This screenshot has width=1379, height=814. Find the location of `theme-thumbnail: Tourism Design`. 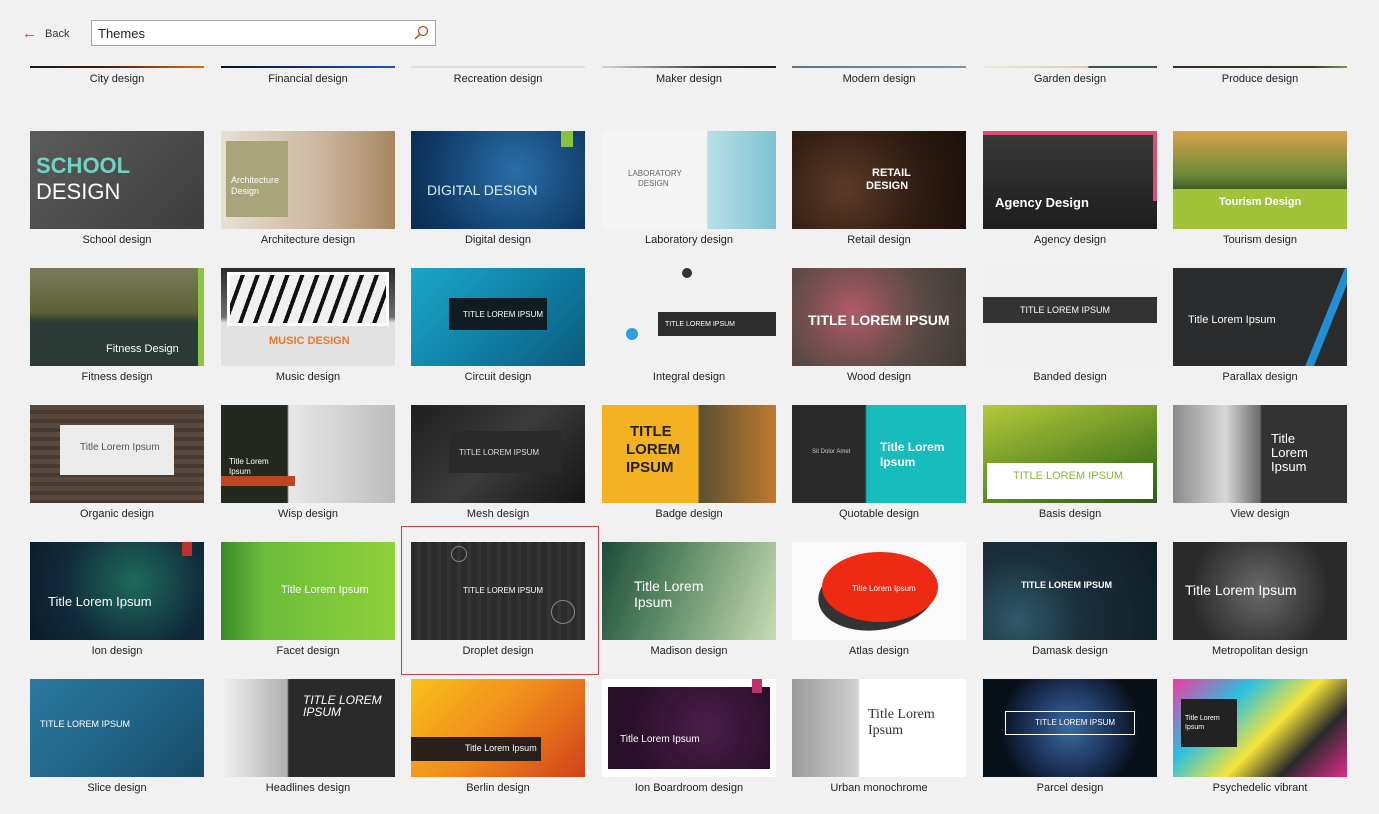

theme-thumbnail: Tourism Design is located at coordinates (1260, 180).